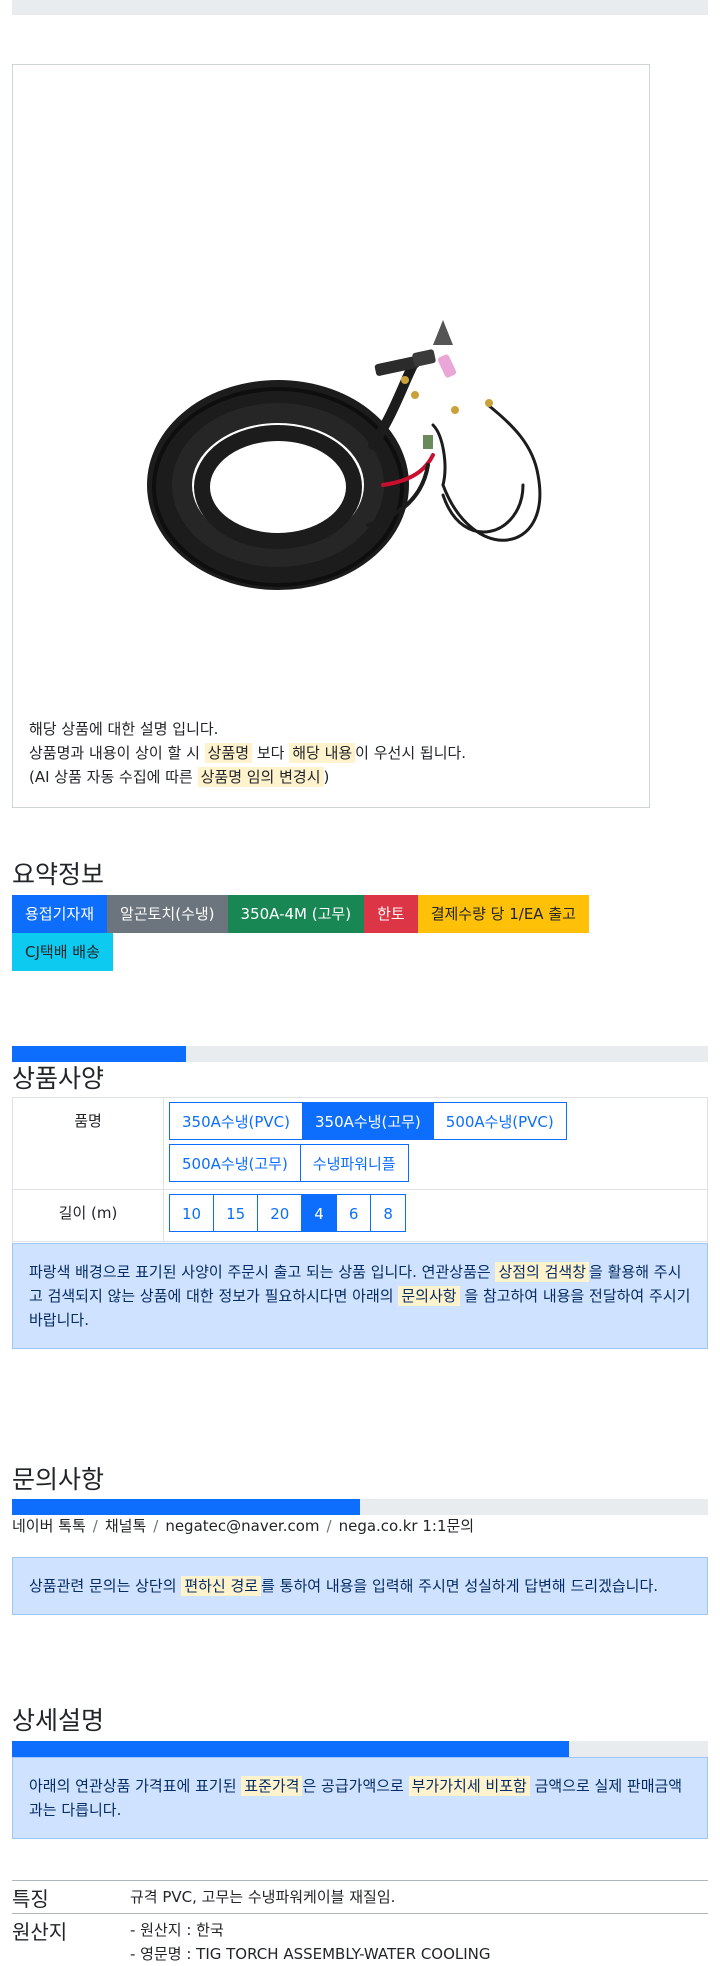  I want to click on badge-shipping: CJ택배 배송, so click(62, 952).